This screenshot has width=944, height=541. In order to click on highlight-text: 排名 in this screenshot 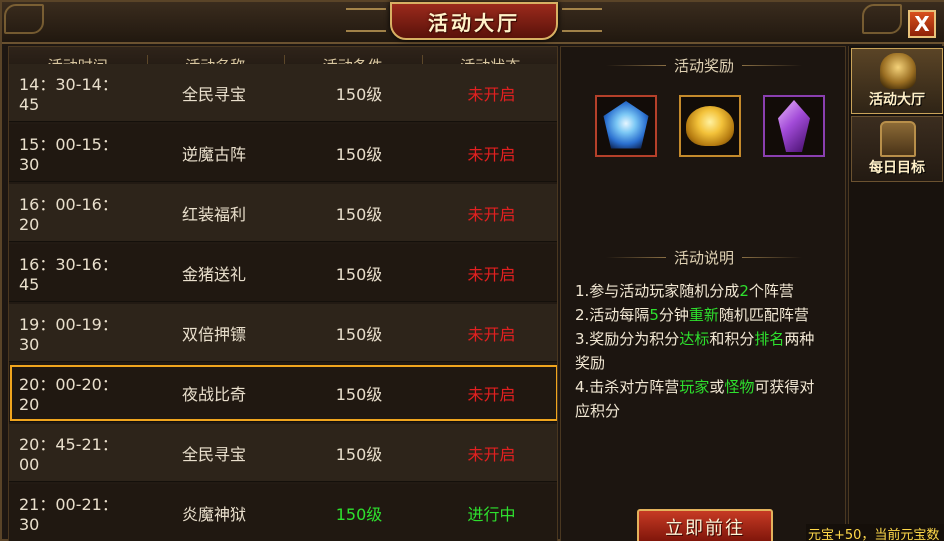, I will do `click(769, 339)`.